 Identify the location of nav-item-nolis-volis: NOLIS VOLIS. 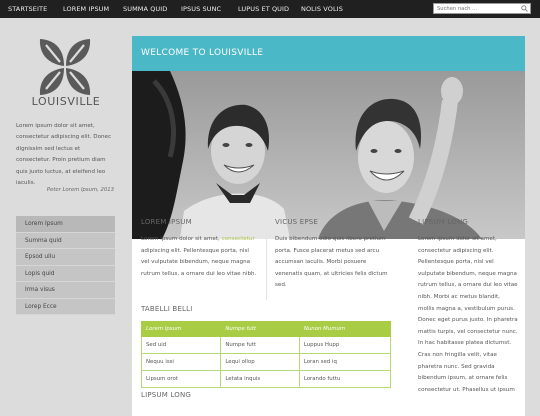
(322, 9).